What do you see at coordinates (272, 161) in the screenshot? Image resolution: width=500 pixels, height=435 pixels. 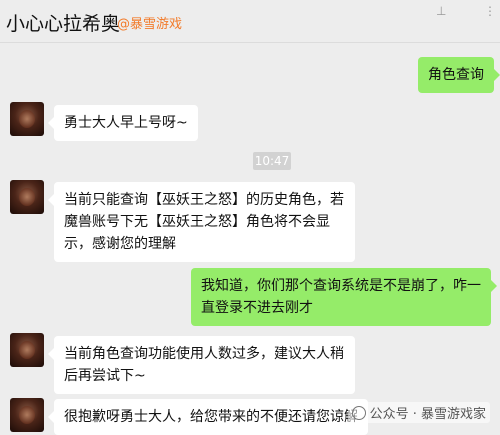 I see `timestamp: 10:47` at bounding box center [272, 161].